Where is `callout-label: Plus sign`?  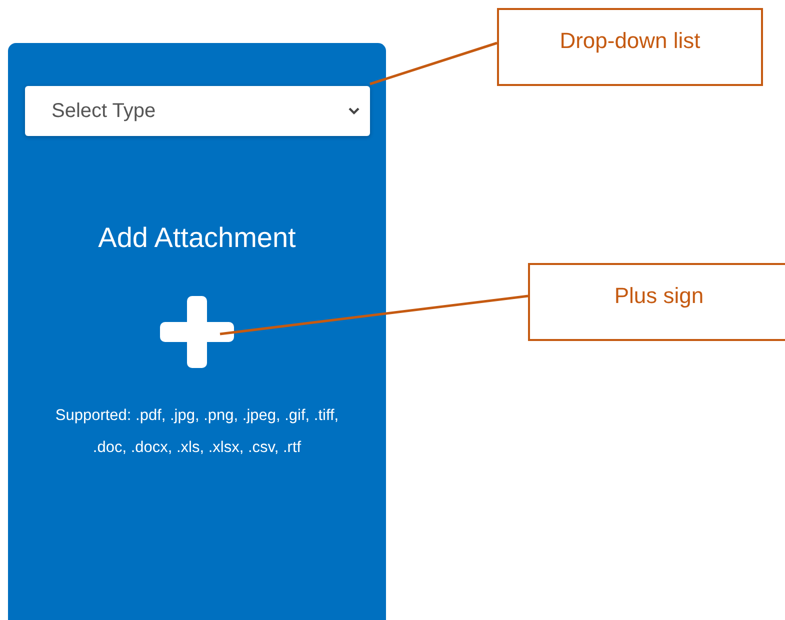
callout-label: Plus sign is located at coordinates (656, 302).